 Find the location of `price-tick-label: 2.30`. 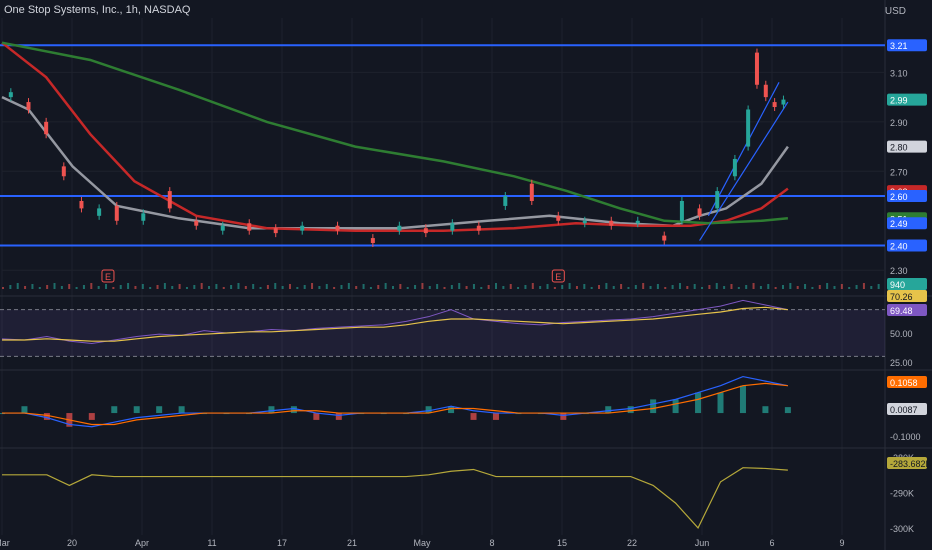

price-tick-label: 2.30 is located at coordinates (899, 271).